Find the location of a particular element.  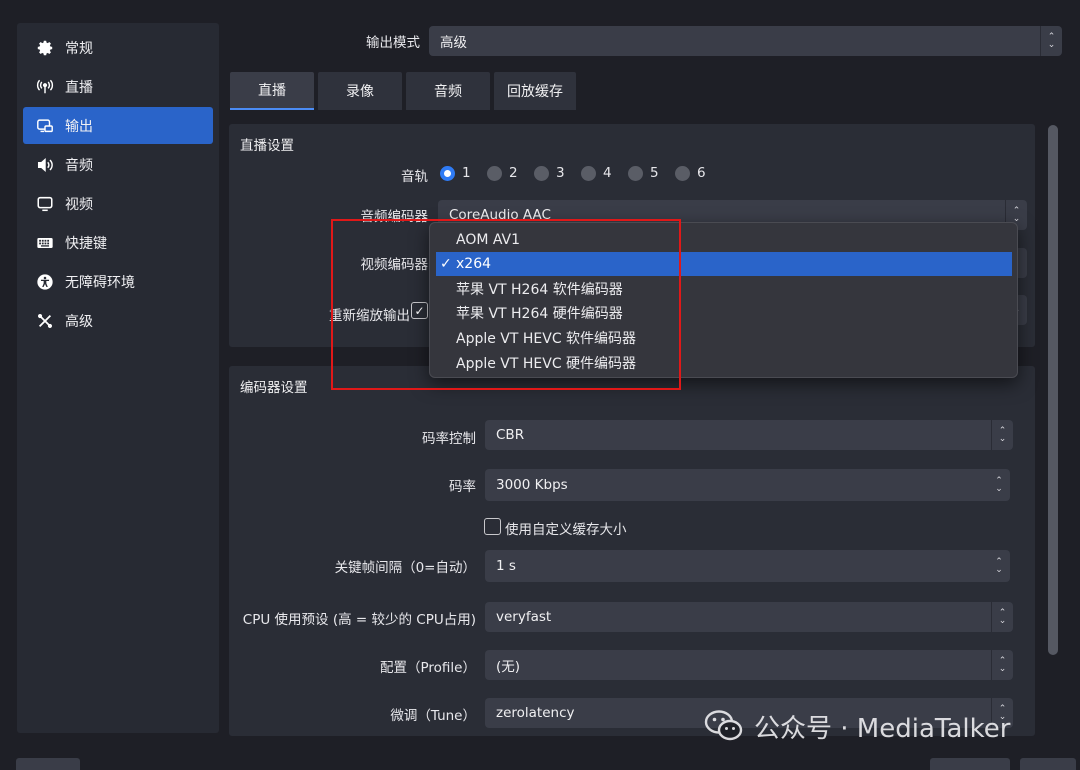

accessibility-icon is located at coordinates (45, 282).